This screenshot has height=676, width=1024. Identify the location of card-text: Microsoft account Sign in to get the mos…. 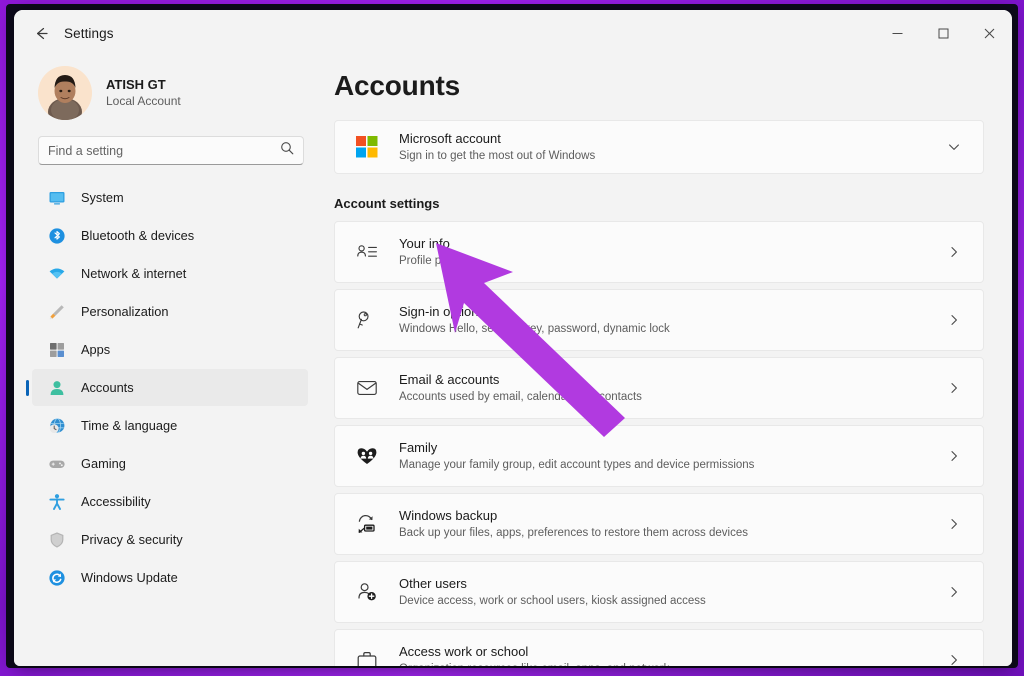
(671, 147).